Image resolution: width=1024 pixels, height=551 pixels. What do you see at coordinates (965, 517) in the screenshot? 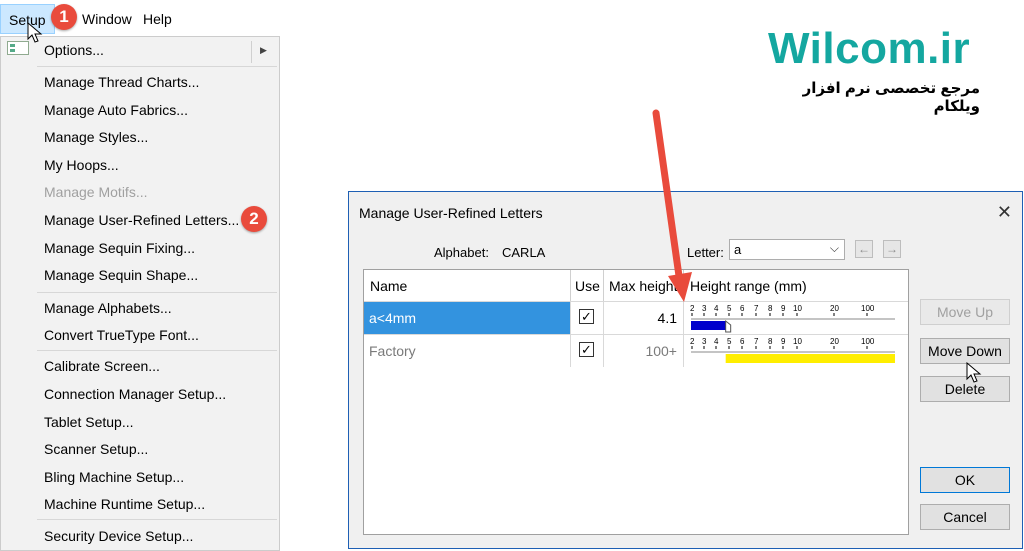
I see `cancel-button: Cancel` at bounding box center [965, 517].